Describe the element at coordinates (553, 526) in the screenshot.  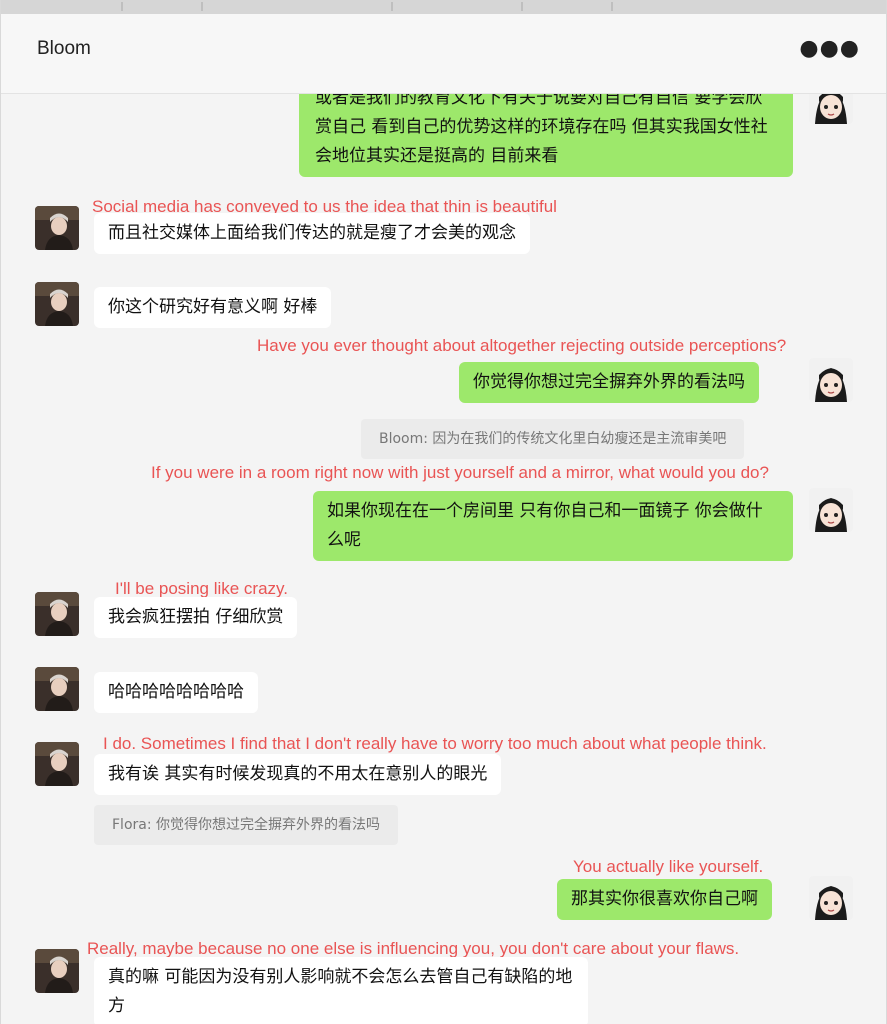
I see `message-bubble-outgoing: 如果你现在在一个房间里 只有你自己和一面镜子 你会做什么呢` at that location.